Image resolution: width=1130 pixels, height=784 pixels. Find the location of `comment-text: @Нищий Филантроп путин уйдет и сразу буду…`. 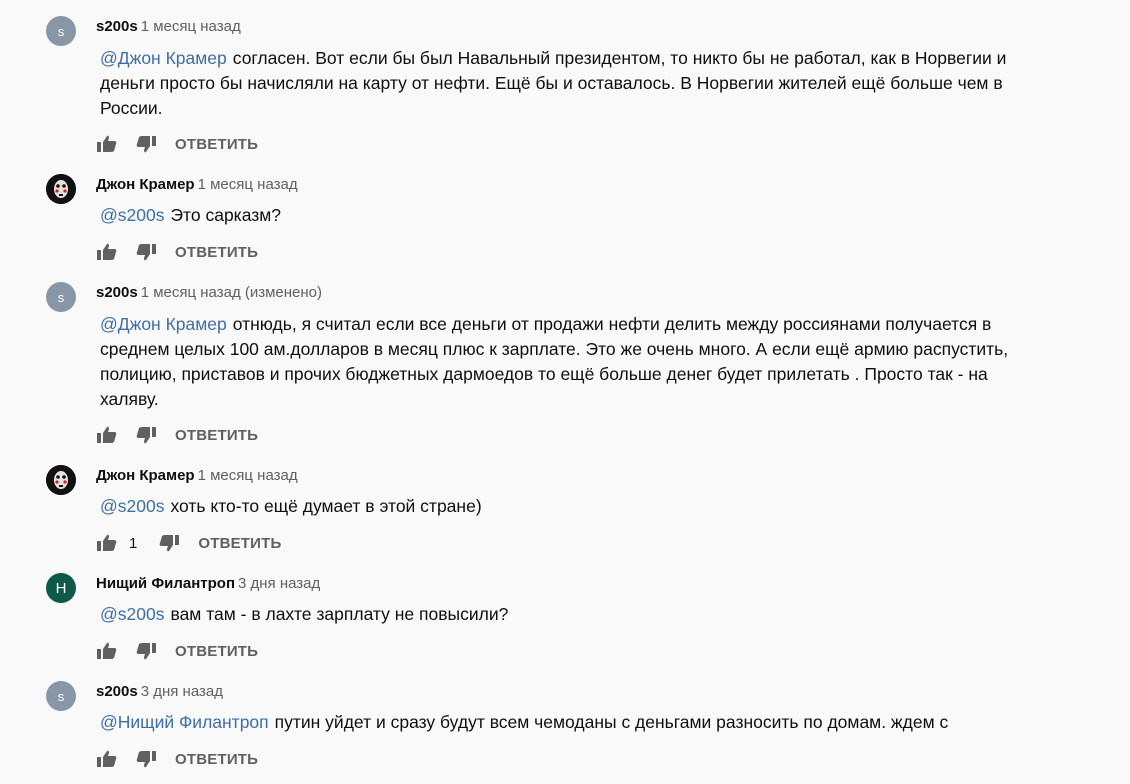

comment-text: @Нищий Филантроп путин уйдет и сразу буду… is located at coordinates (570, 722).